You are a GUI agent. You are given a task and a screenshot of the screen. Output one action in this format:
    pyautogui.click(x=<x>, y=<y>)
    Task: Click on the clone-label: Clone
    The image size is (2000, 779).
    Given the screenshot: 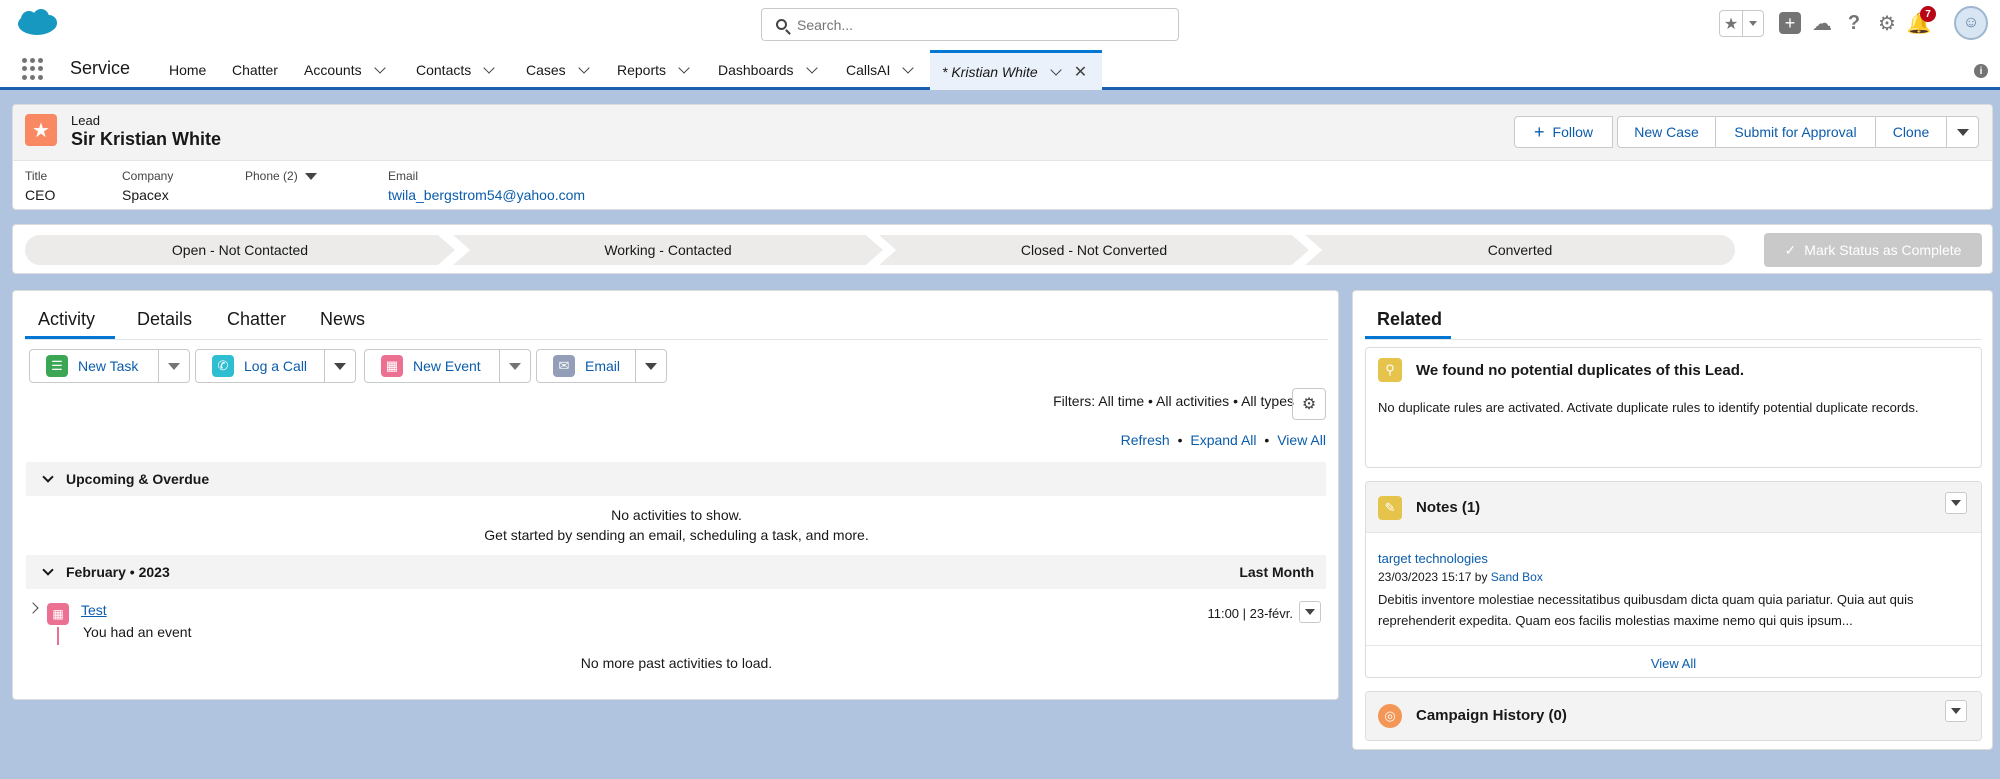 What is the action you would take?
    pyautogui.click(x=1911, y=132)
    